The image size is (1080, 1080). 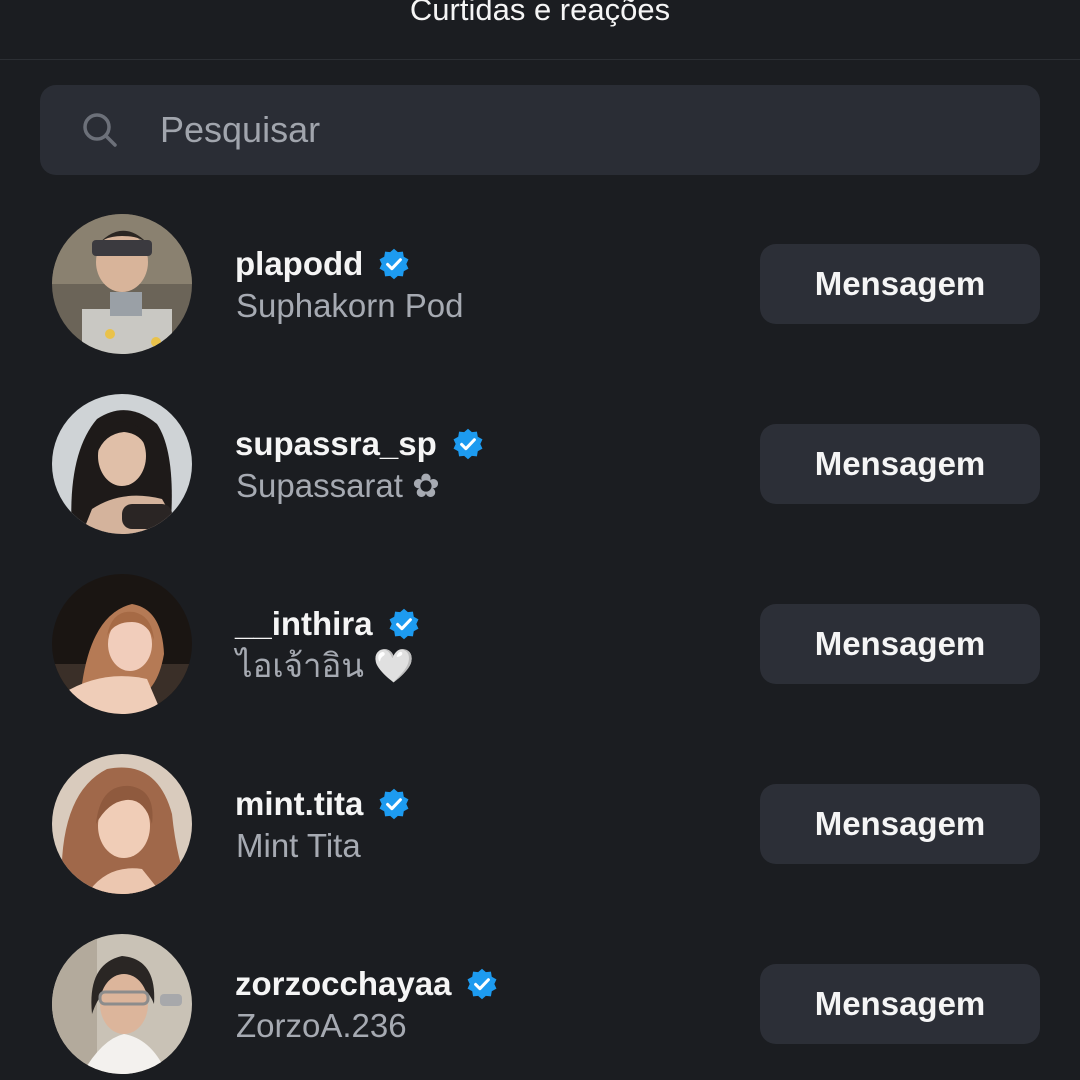 I want to click on header: Curtidas e reações, so click(x=540, y=30).